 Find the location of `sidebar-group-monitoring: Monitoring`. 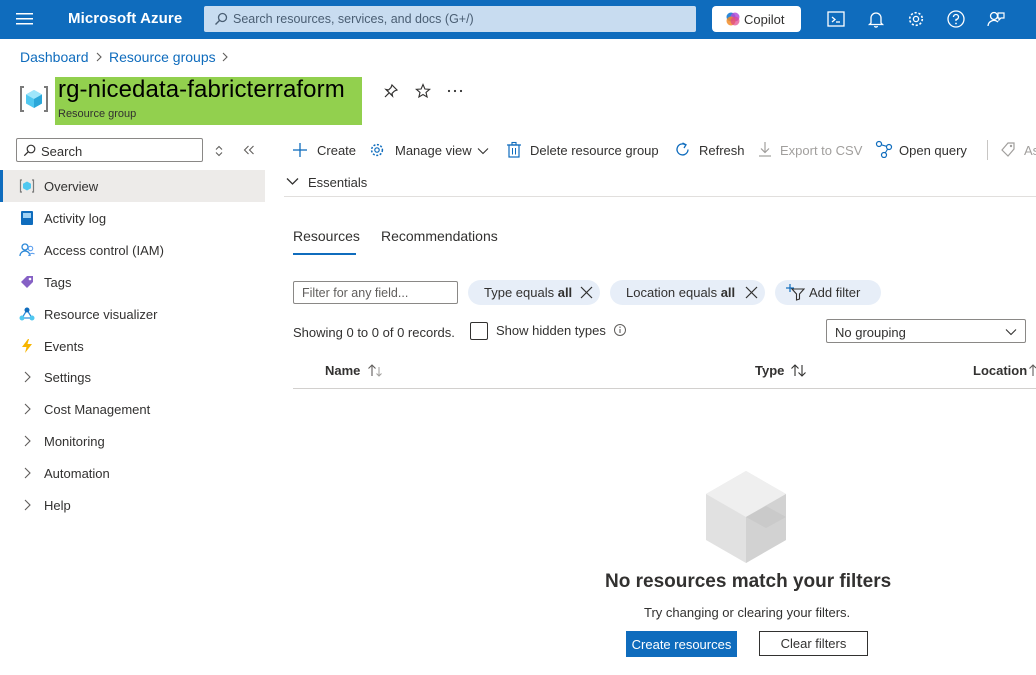

sidebar-group-monitoring: Monitoring is located at coordinates (132, 441).